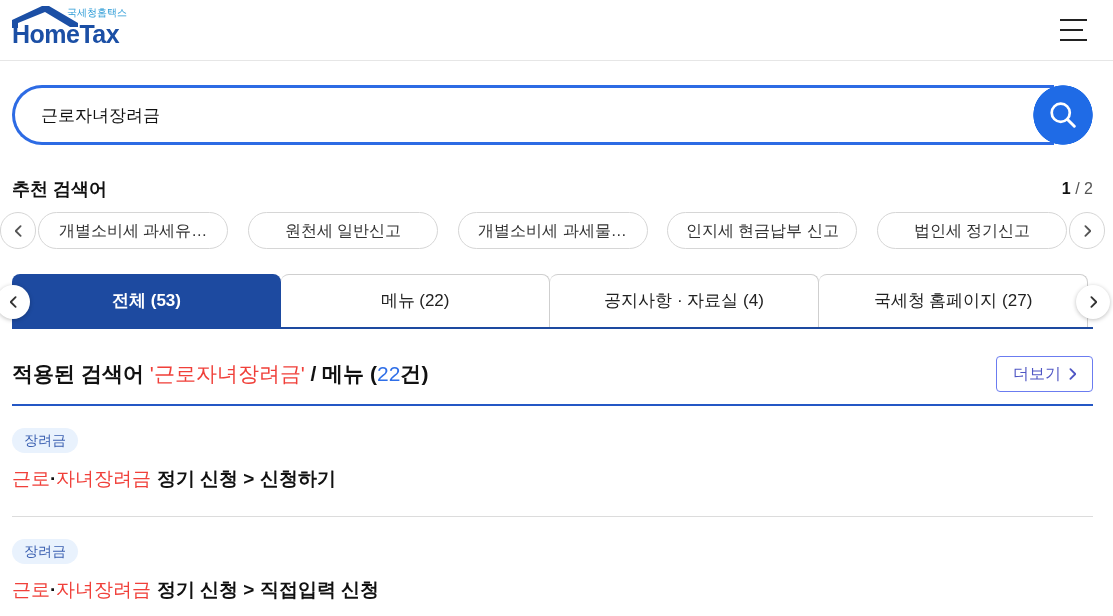  I want to click on logo-text: HomeTax, so click(66, 34).